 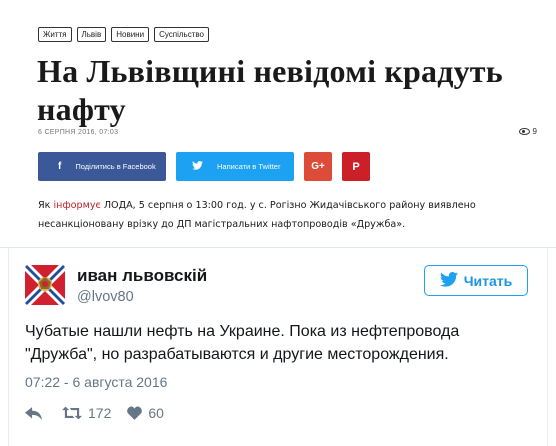 I want to click on novorossiya-flag-icon, so click(x=45, y=285).